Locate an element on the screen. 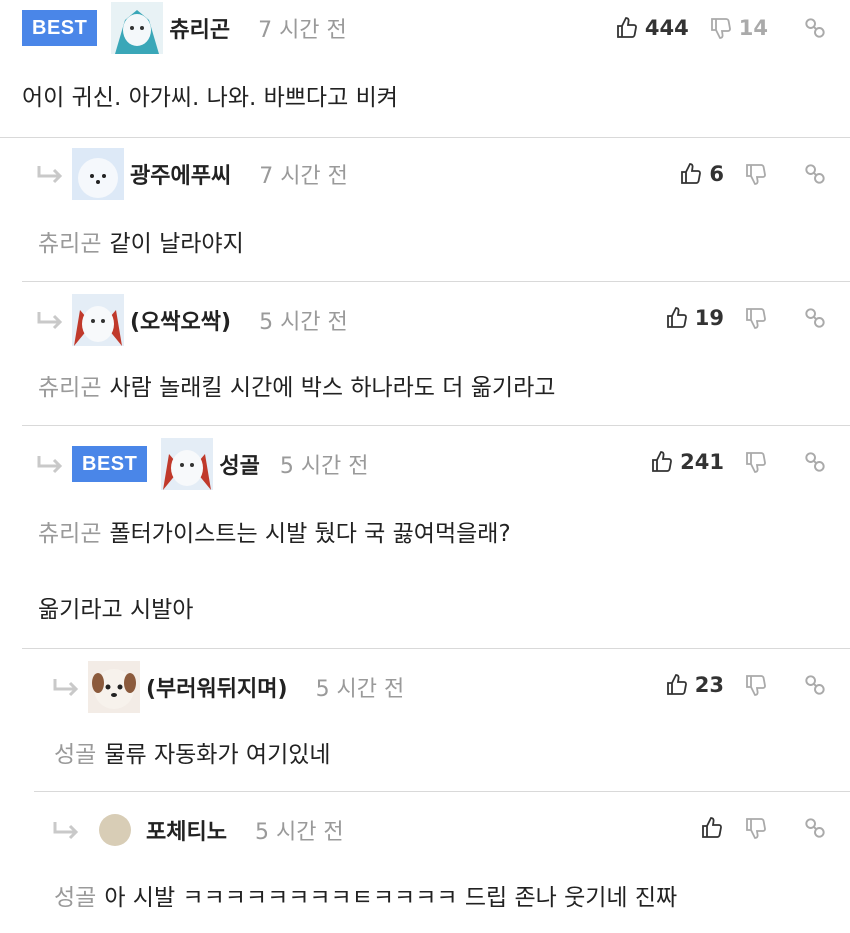 This screenshot has width=850, height=933. username: 광주에푸씨 is located at coordinates (180, 174).